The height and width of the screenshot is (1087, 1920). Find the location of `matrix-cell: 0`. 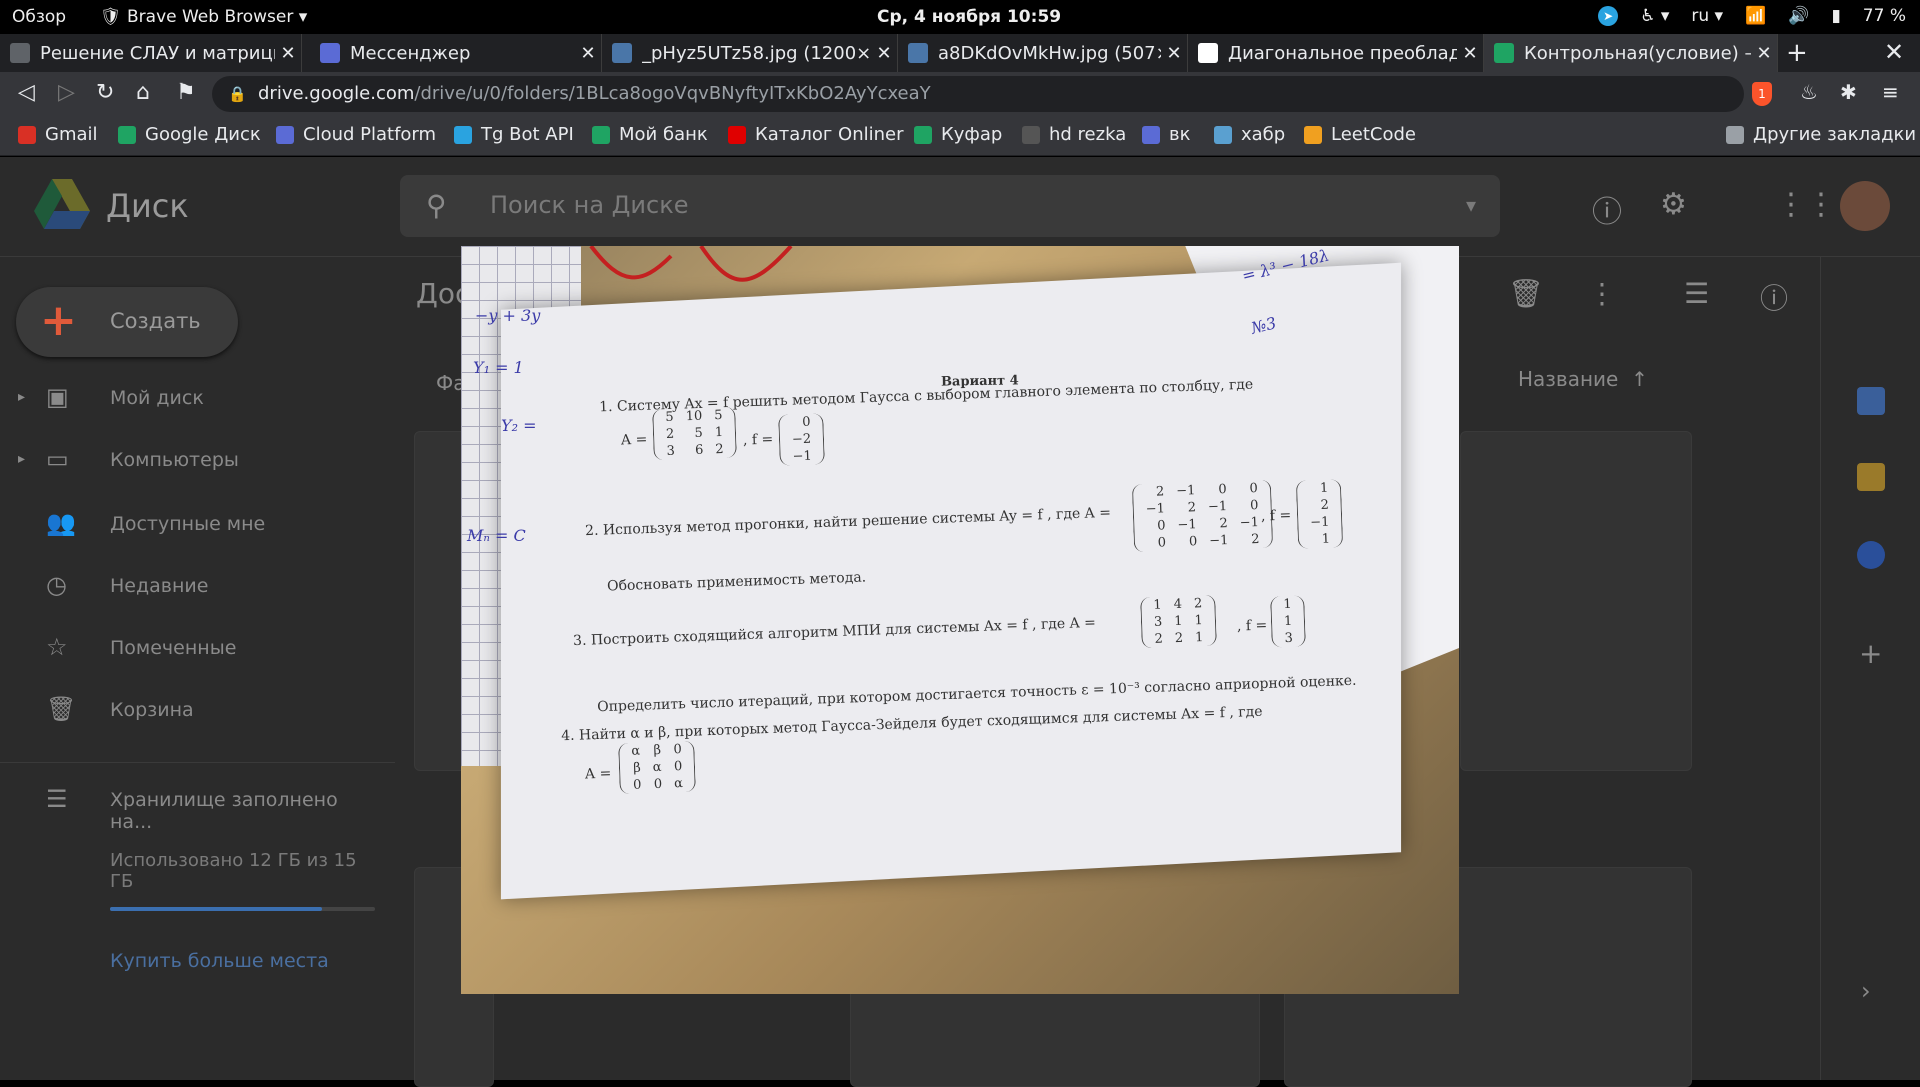

matrix-cell: 0 is located at coordinates (1193, 542).